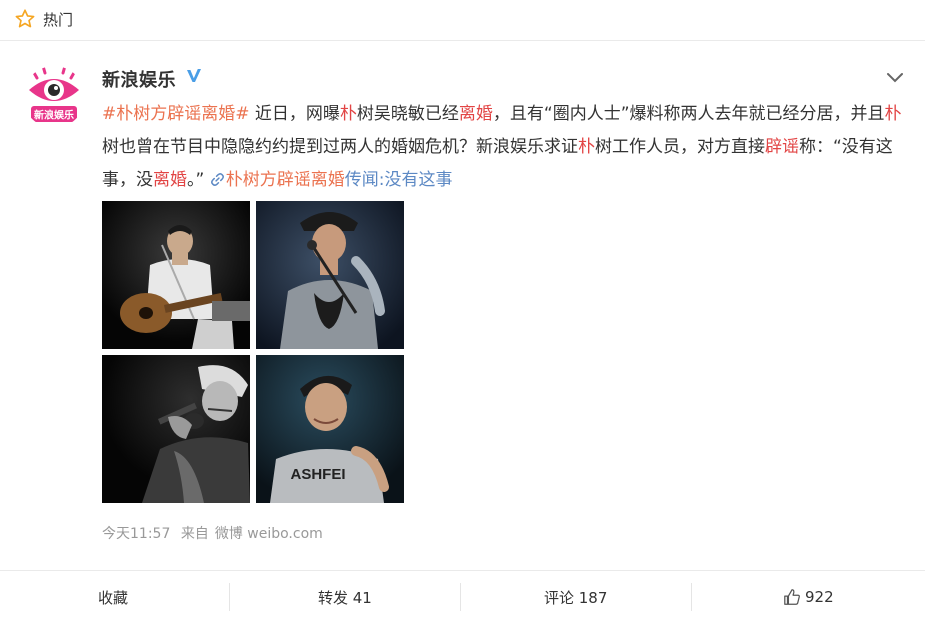  What do you see at coordinates (330, 275) in the screenshot?
I see `photo-hat-singer` at bounding box center [330, 275].